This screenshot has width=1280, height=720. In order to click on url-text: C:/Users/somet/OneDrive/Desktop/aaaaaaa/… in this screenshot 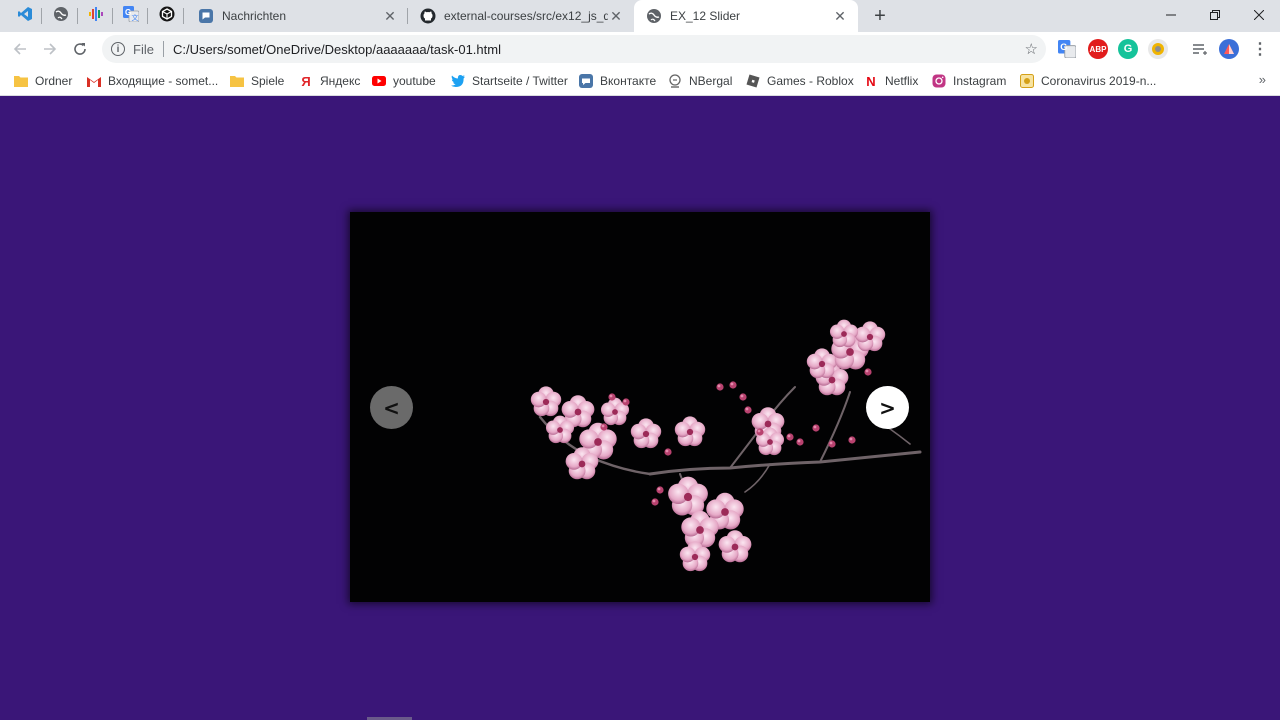, I will do `click(337, 49)`.